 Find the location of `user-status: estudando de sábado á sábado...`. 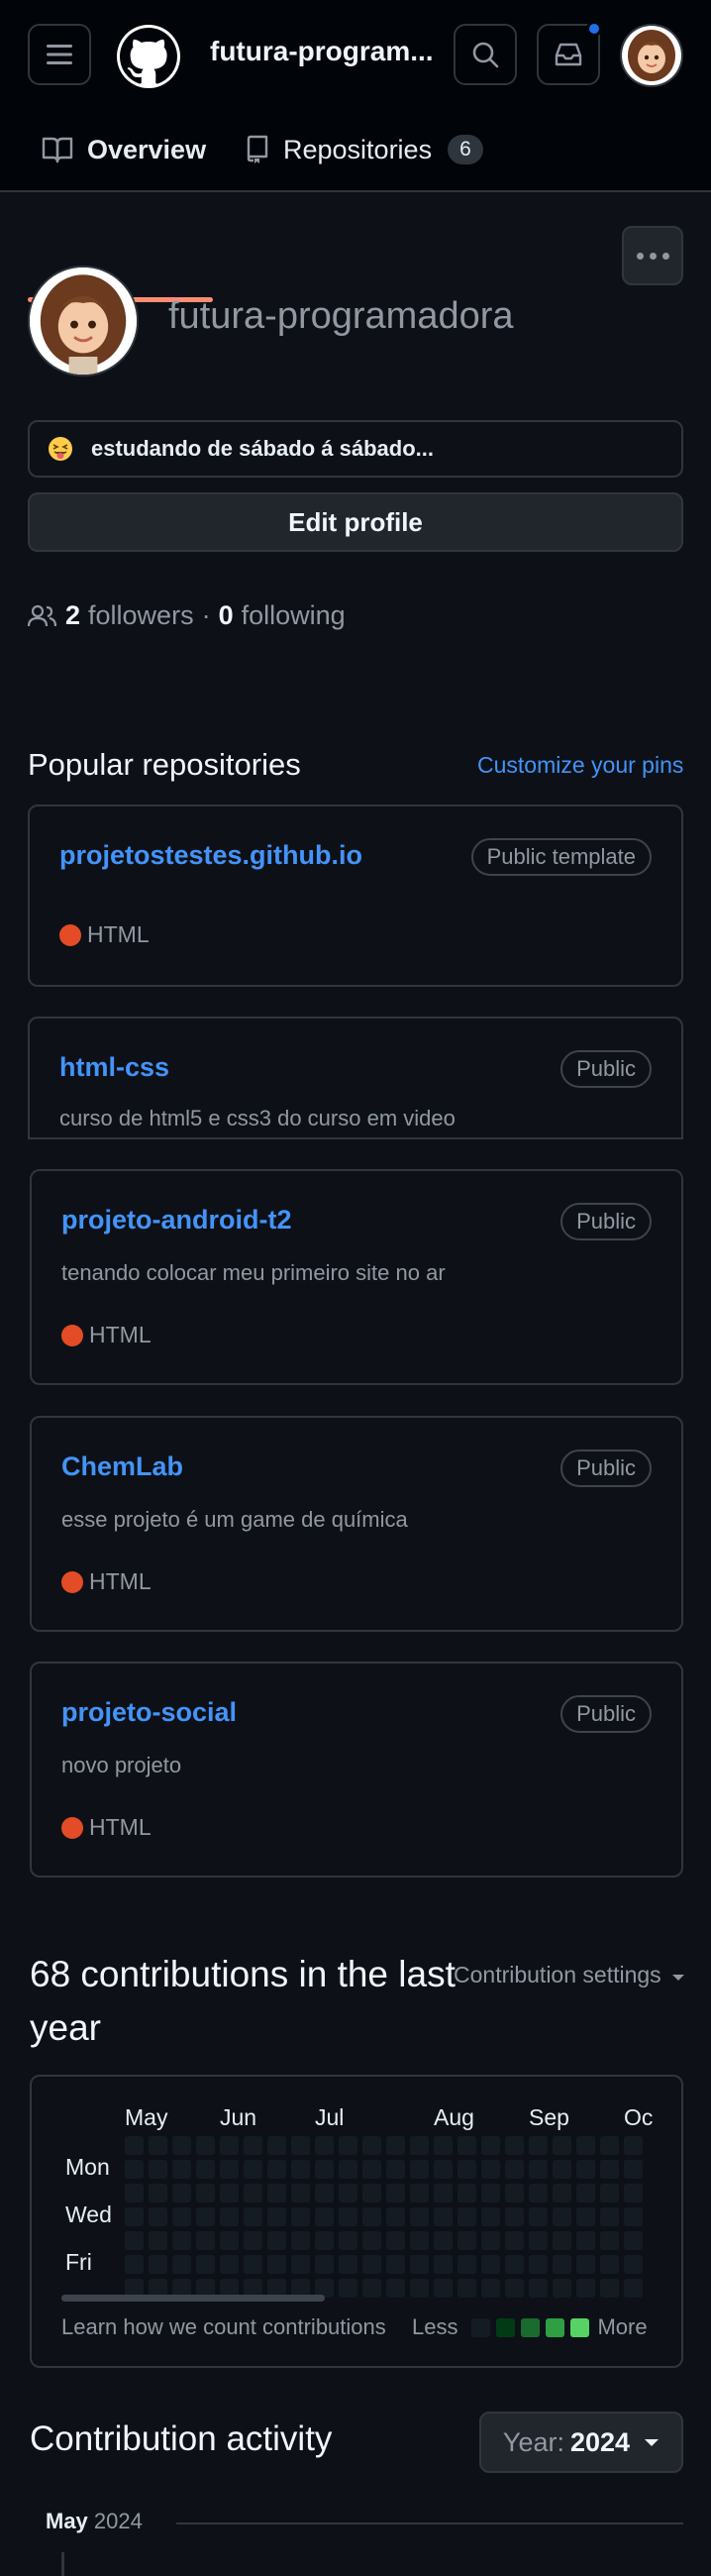

user-status: estudando de sábado á sábado... is located at coordinates (355, 449).